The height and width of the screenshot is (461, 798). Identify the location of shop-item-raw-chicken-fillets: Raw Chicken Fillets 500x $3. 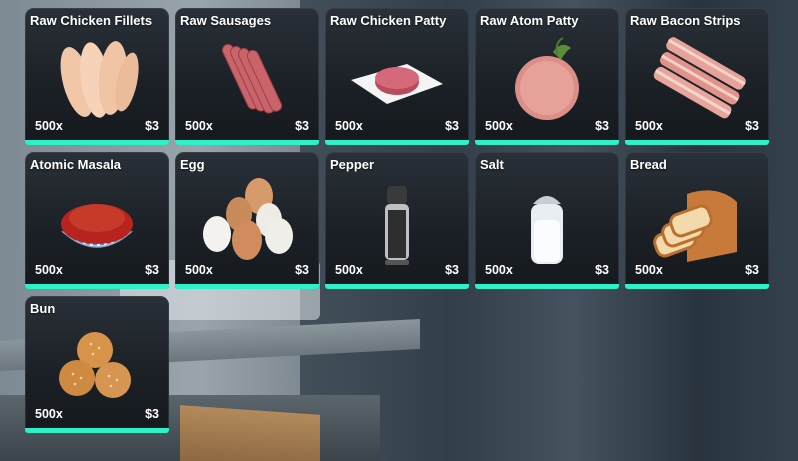
(97, 76).